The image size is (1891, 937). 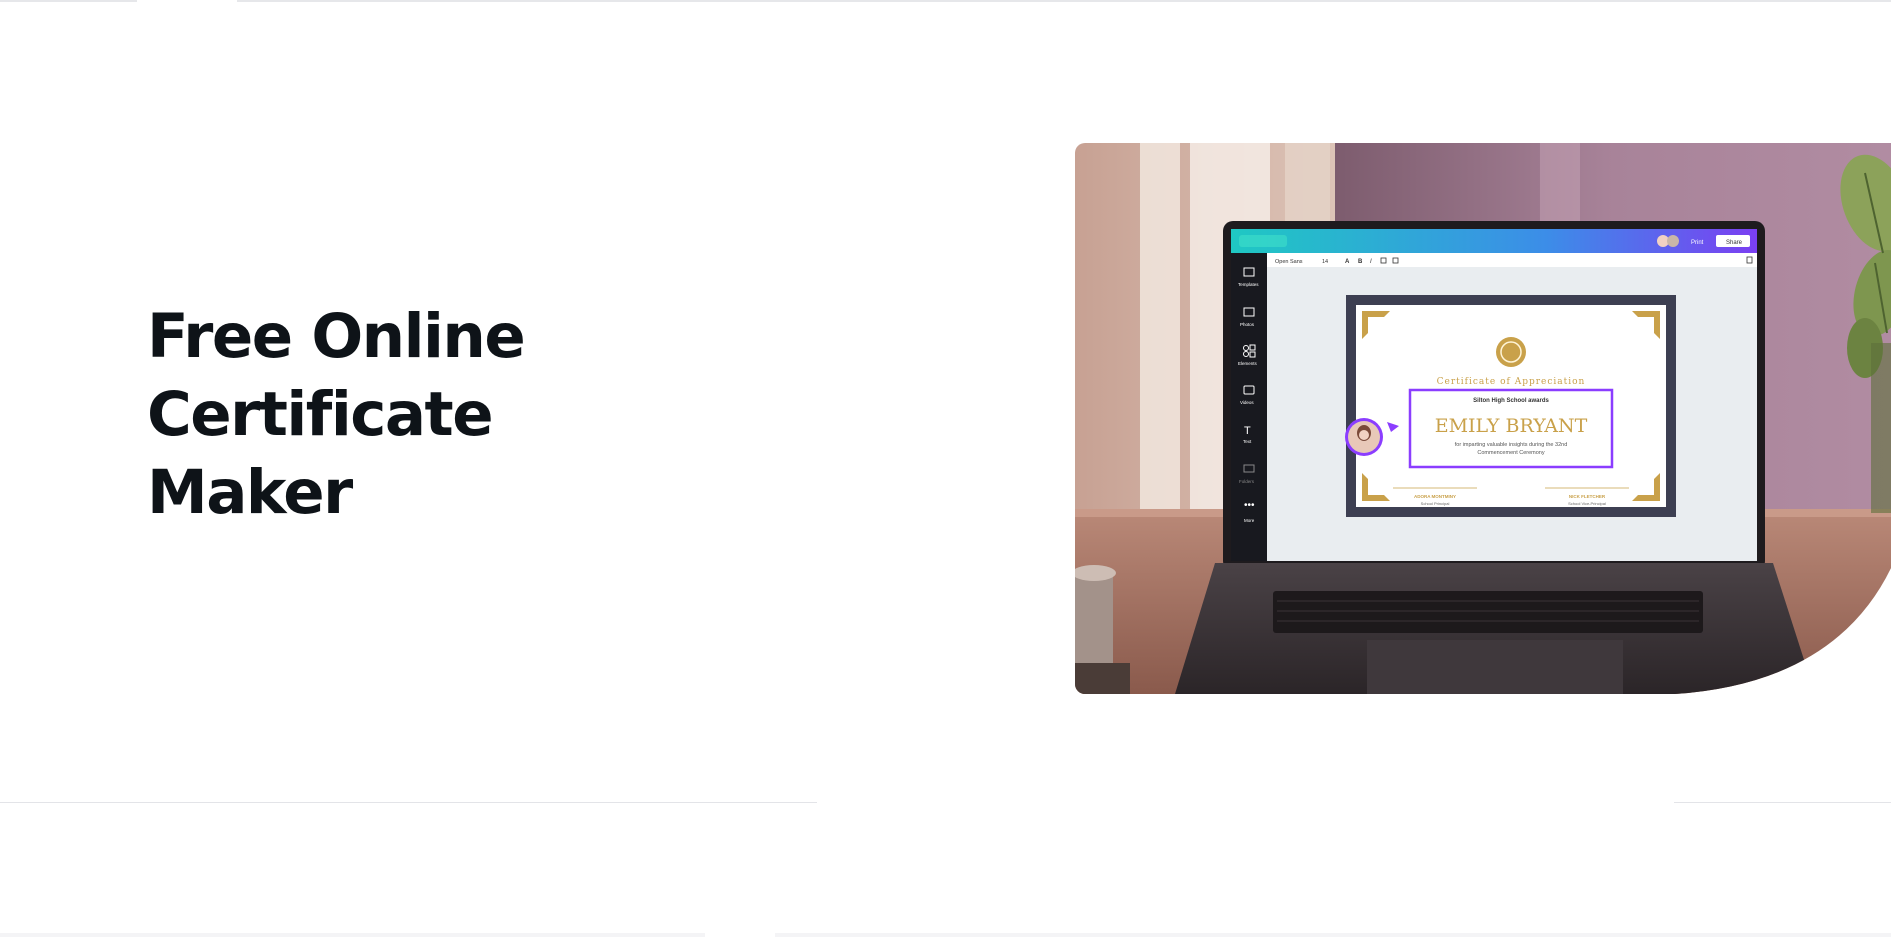 I want to click on sidebar-item-photos: Photos, so click(x=1247, y=324).